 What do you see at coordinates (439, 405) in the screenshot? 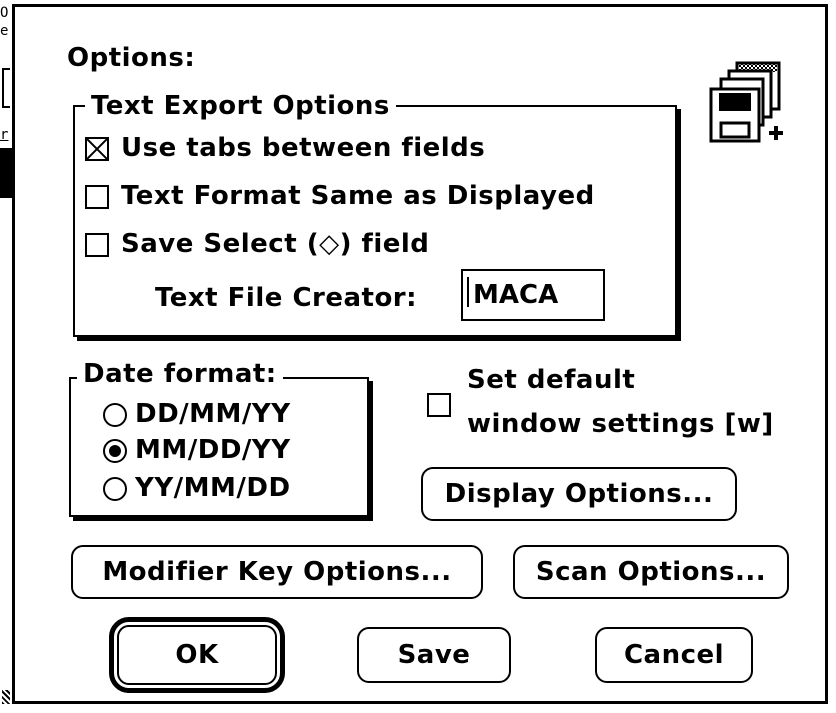
I see `default-window-checkbox` at bounding box center [439, 405].